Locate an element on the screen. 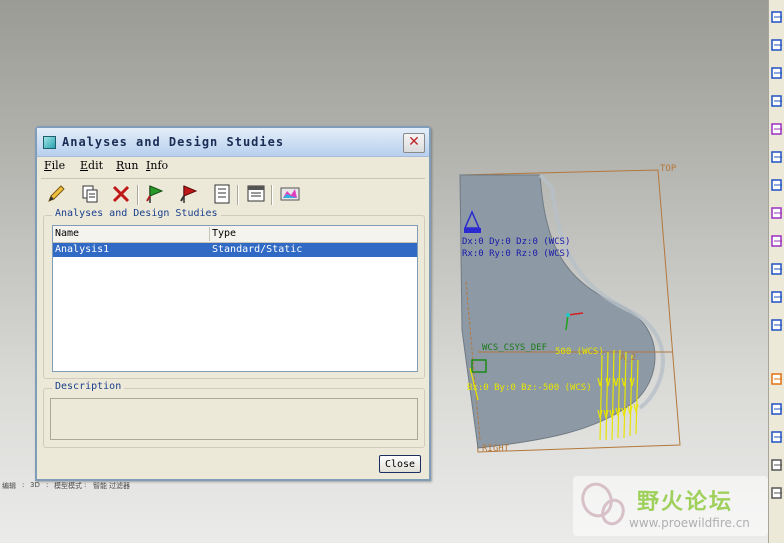 The image size is (784, 543). status-sep-0: : is located at coordinates (23, 485).